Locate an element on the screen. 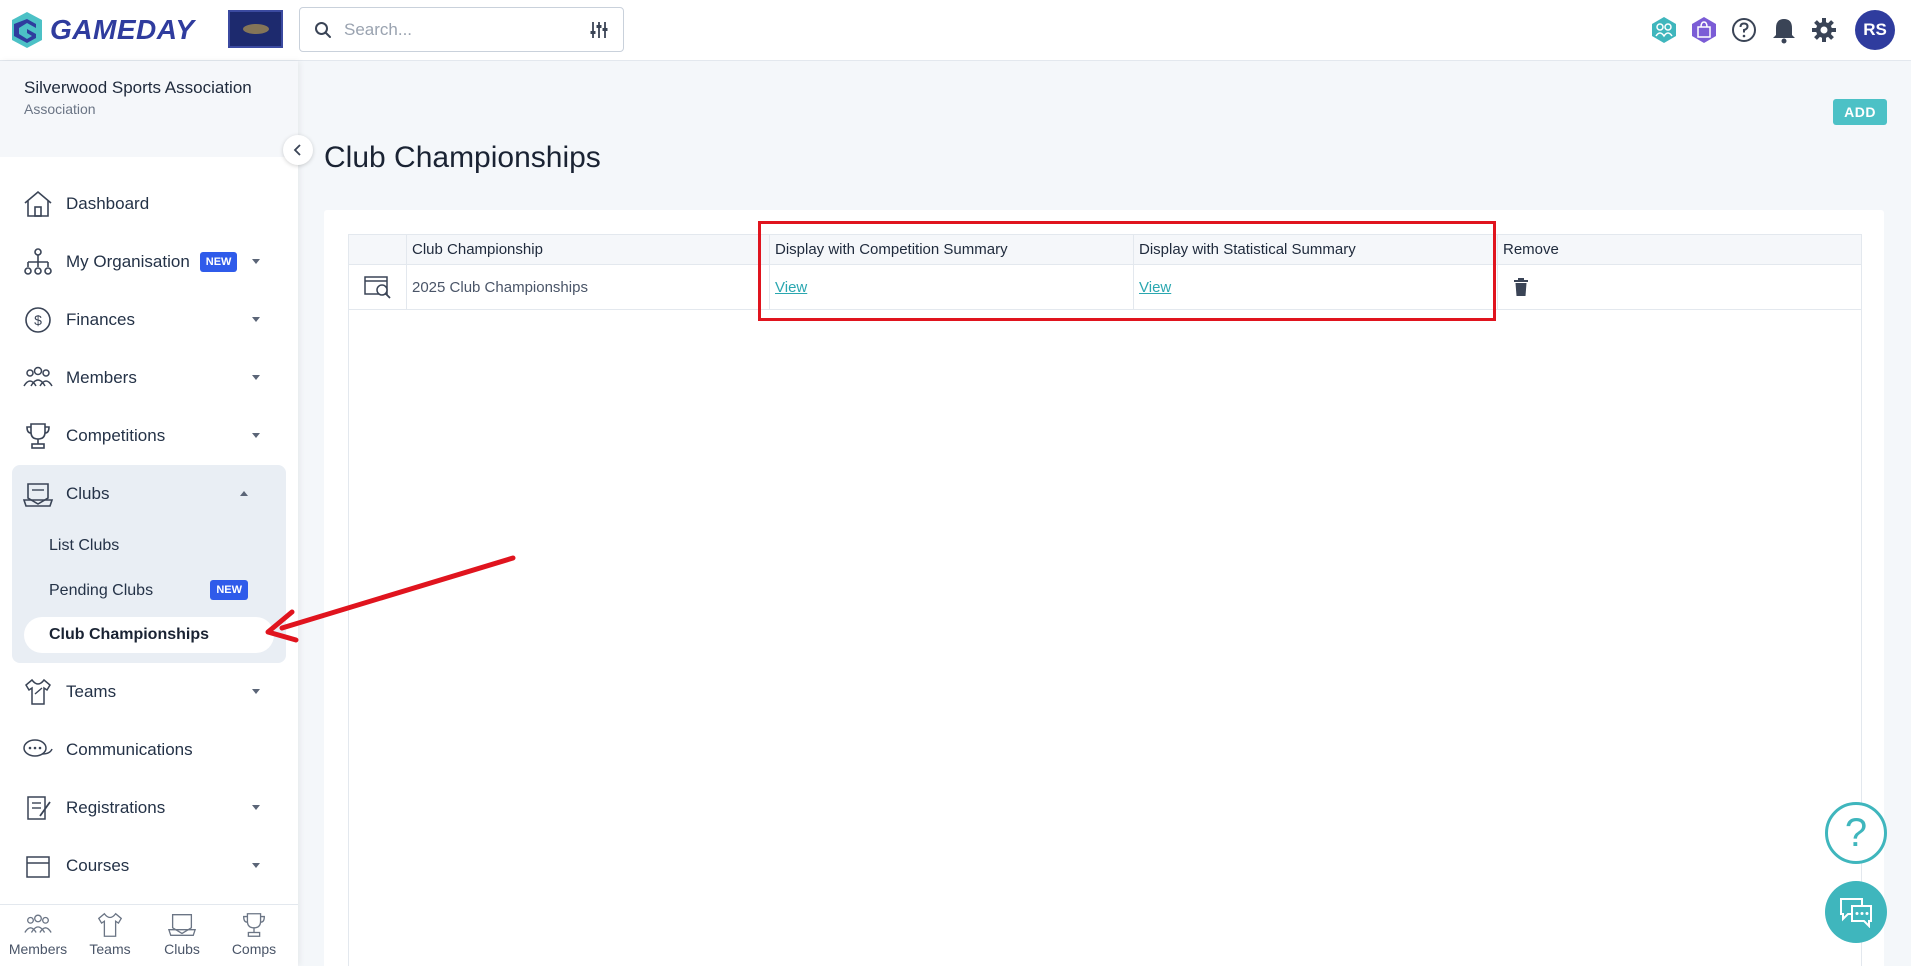 The image size is (1911, 966). view-details-icon is located at coordinates (377, 287).